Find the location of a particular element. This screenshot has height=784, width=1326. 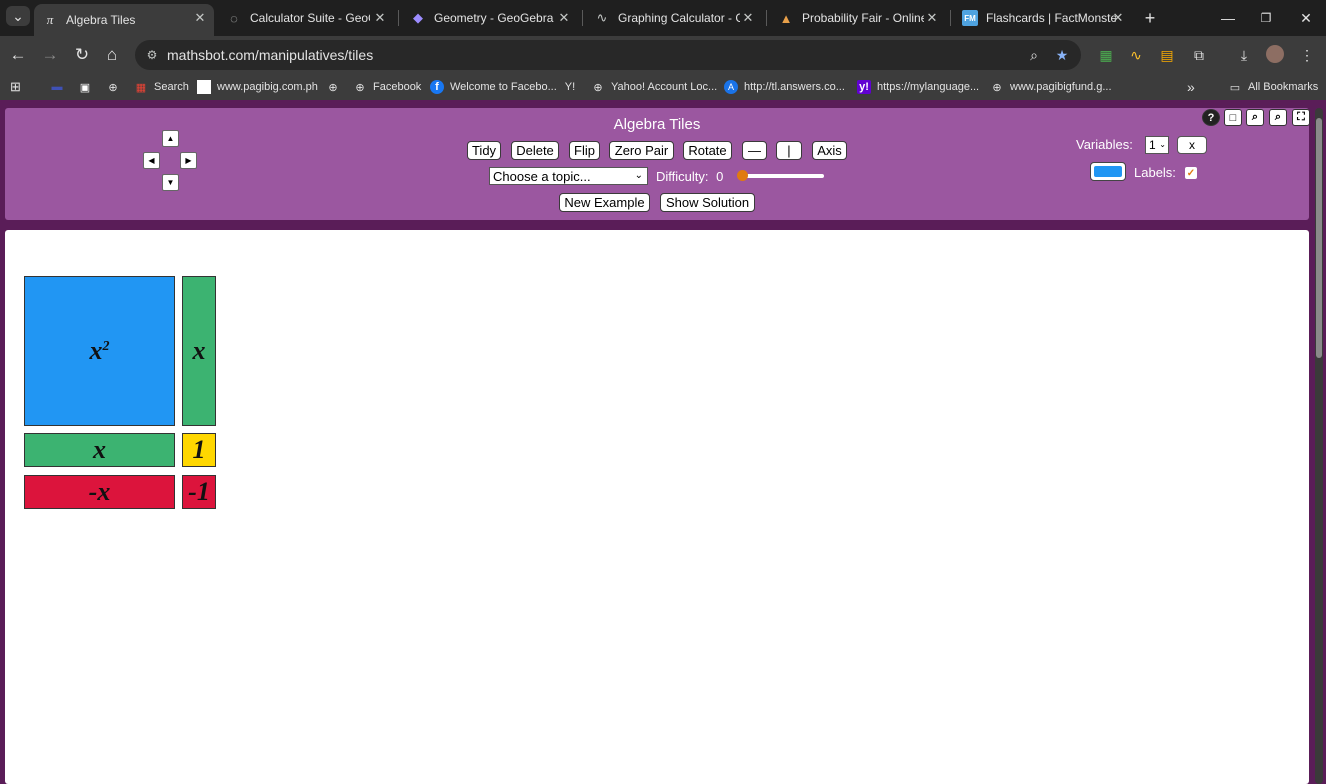

tab-geometry: ◆ Geometry - GeoGebra ✕ is located at coordinates (490, 18).